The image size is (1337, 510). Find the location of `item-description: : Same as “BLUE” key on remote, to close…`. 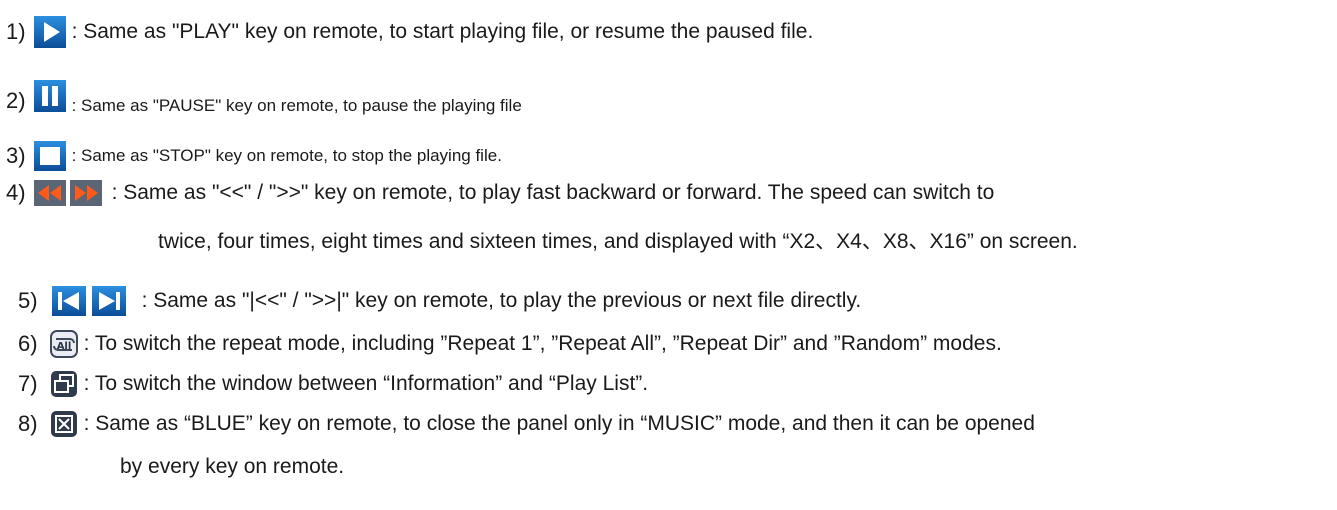

item-description: : Same as “BLUE” key on remote, to close… is located at coordinates (559, 423).